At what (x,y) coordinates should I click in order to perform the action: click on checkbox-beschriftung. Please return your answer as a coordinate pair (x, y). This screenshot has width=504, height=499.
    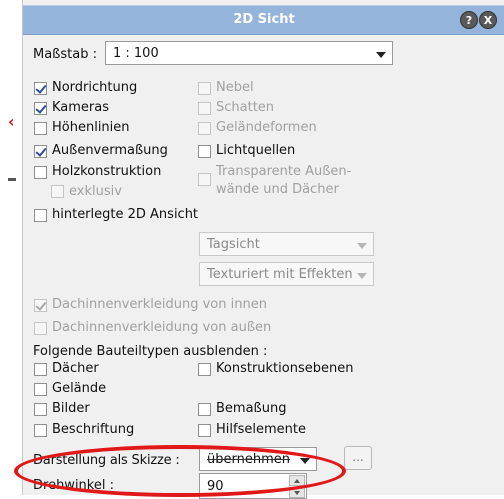
    Looking at the image, I should click on (40, 430).